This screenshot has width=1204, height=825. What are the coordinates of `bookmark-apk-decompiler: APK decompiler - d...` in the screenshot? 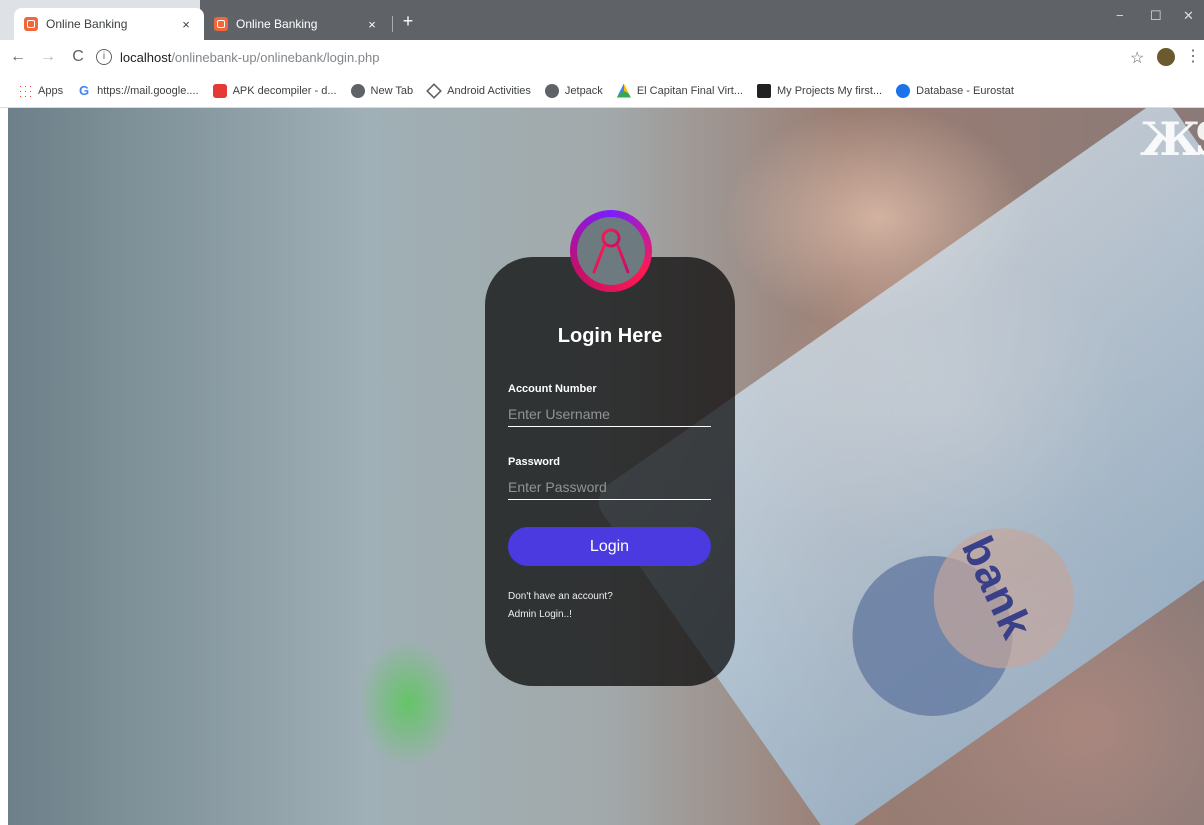 It's located at (274, 90).